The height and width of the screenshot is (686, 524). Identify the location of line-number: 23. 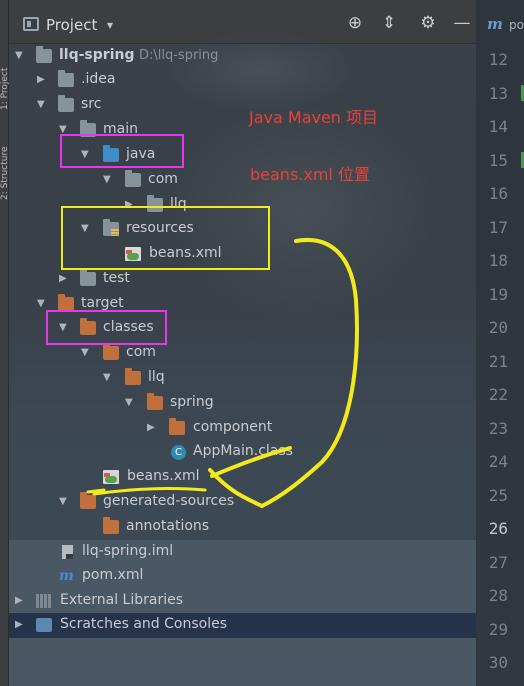
(498, 428).